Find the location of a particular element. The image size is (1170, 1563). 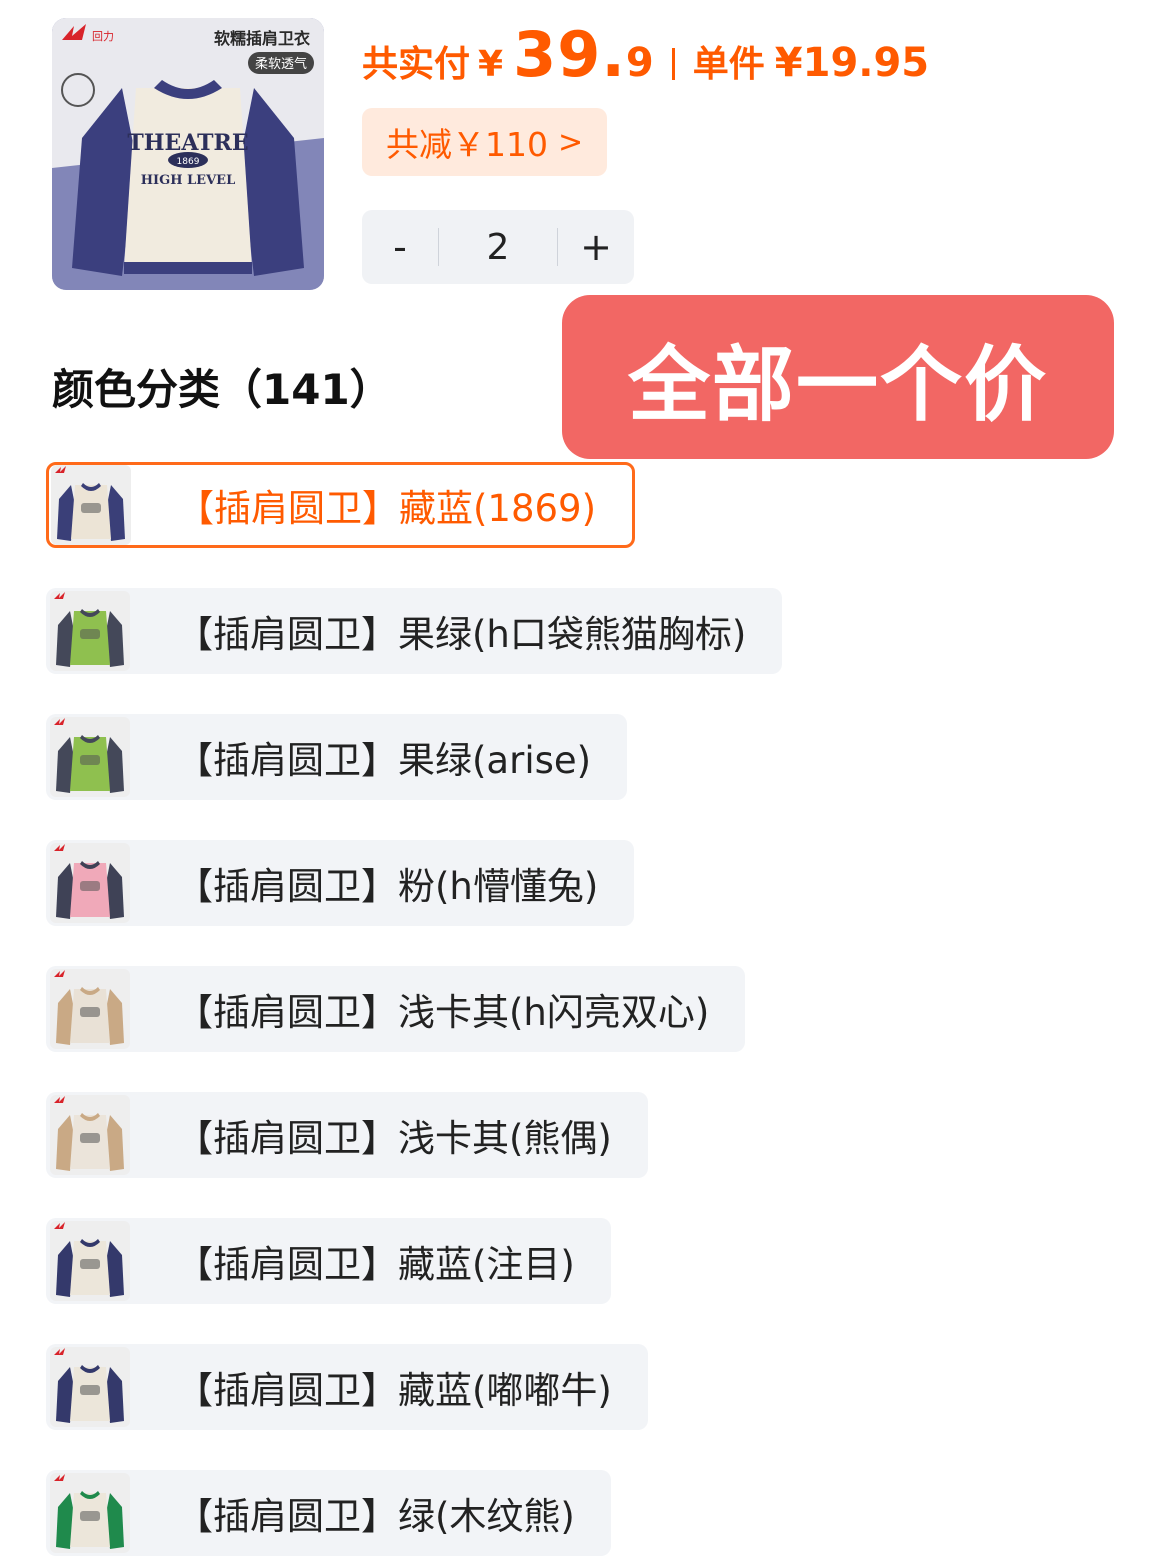

quantity-stepper: - 2 + is located at coordinates (498, 247).